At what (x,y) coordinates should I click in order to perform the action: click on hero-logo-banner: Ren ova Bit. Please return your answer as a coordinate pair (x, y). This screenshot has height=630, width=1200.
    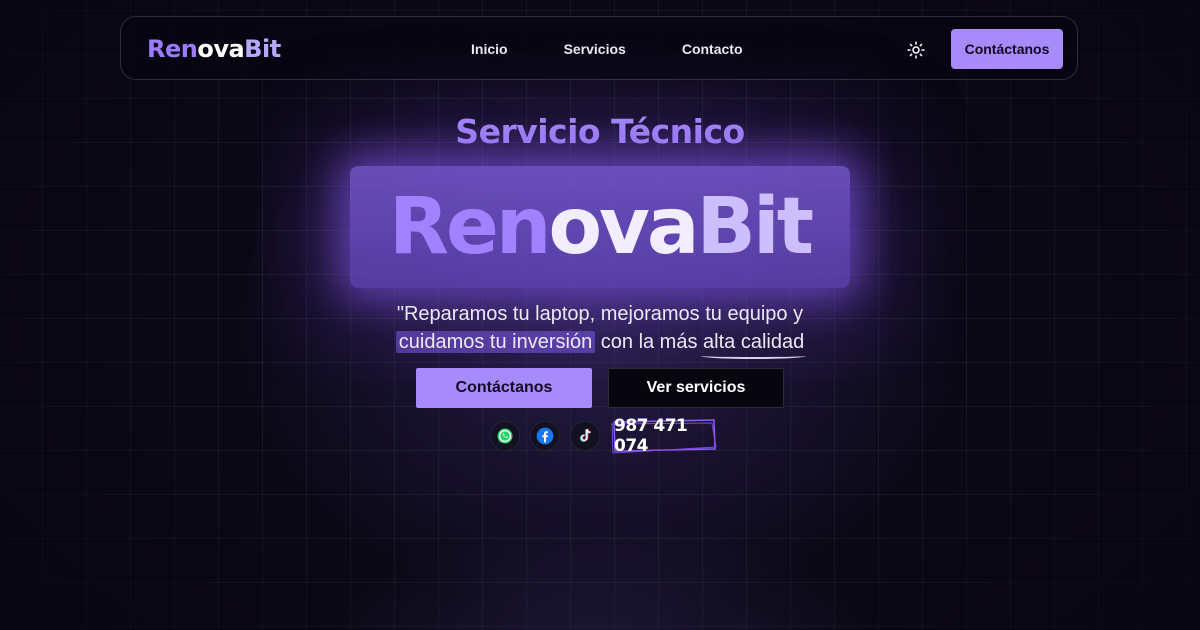
    Looking at the image, I should click on (600, 227).